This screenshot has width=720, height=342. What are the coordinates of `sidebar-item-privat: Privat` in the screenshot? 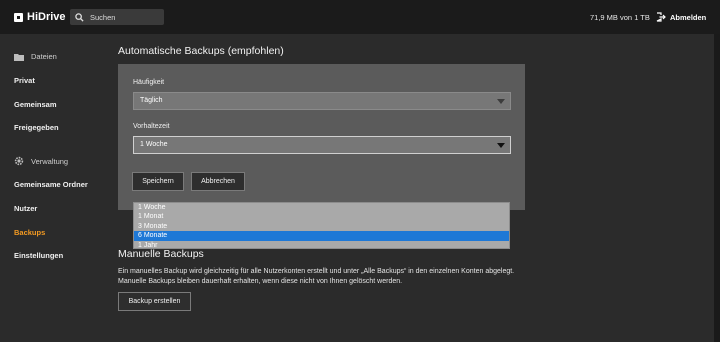 It's located at (24, 80).